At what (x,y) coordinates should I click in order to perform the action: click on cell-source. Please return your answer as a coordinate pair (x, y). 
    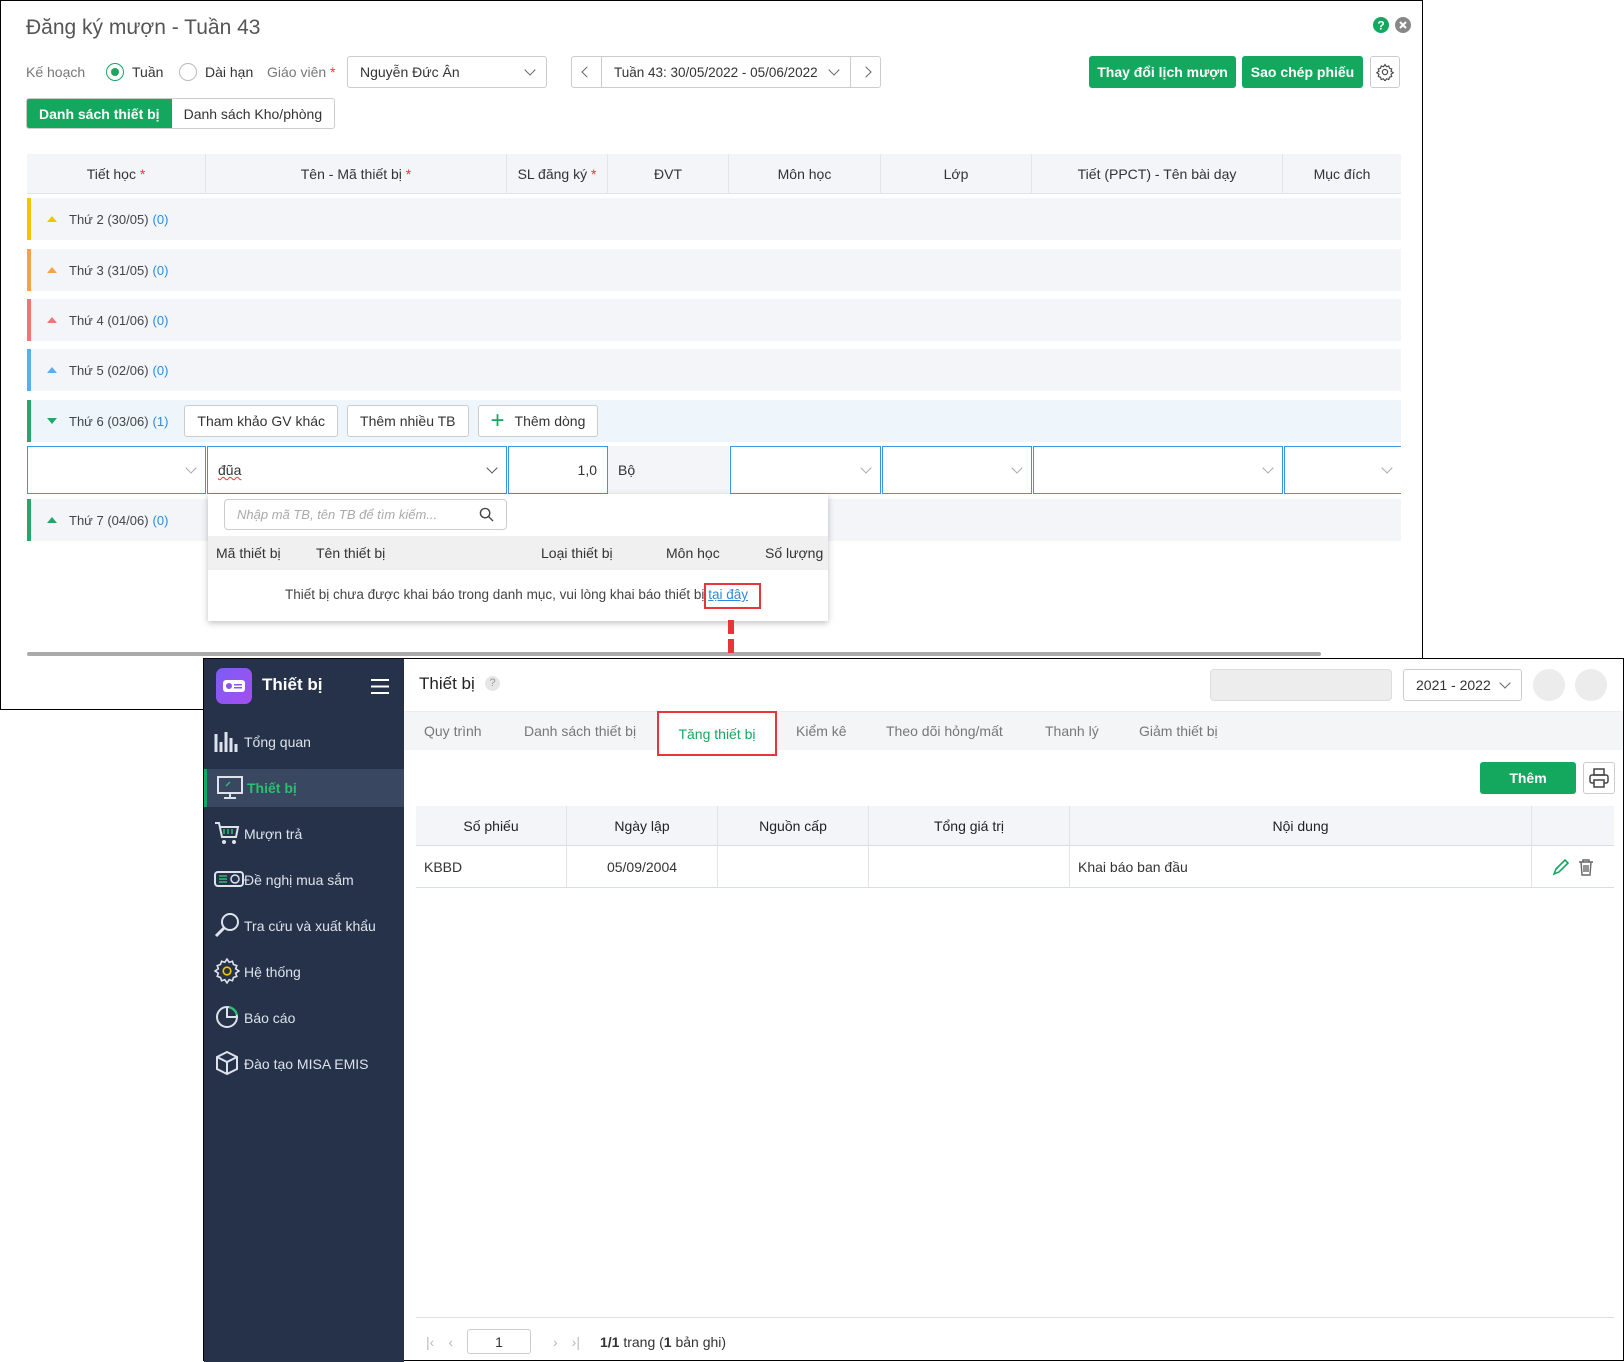
    Looking at the image, I should click on (793, 867).